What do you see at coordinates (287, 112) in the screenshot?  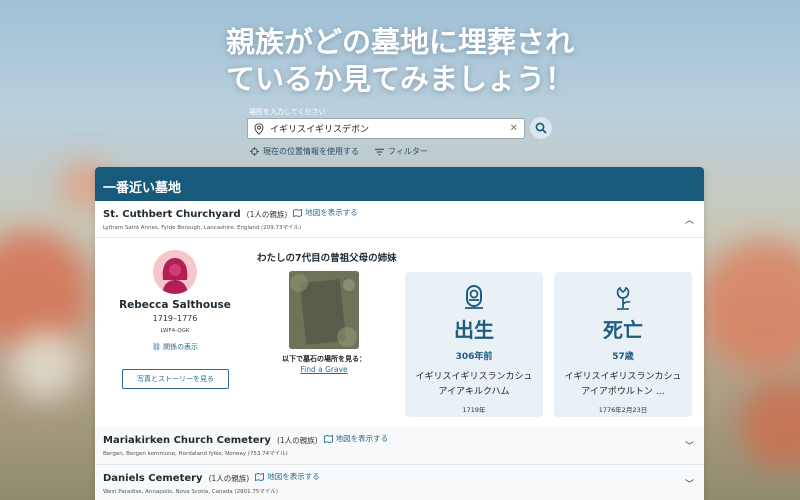 I see `search-label: 場所を入力してください` at bounding box center [287, 112].